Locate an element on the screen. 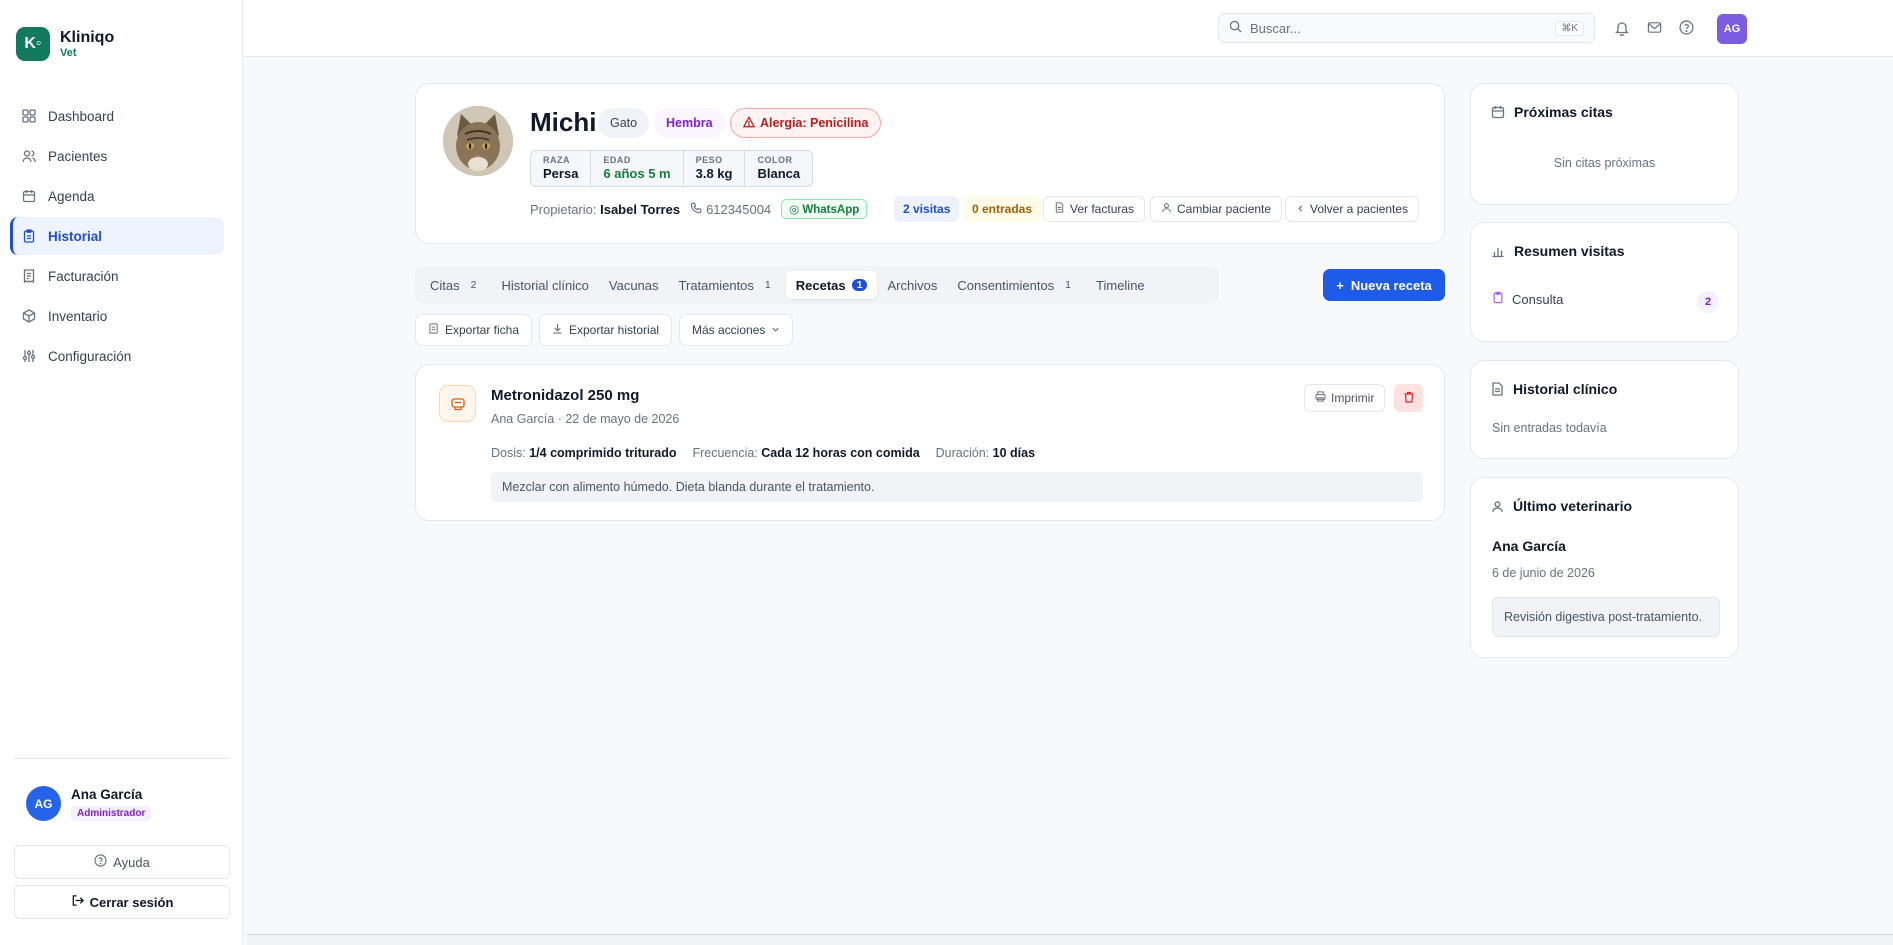 Image resolution: width=1893 pixels, height=945 pixels. entries-badge: 0 entradas is located at coordinates (1002, 209).